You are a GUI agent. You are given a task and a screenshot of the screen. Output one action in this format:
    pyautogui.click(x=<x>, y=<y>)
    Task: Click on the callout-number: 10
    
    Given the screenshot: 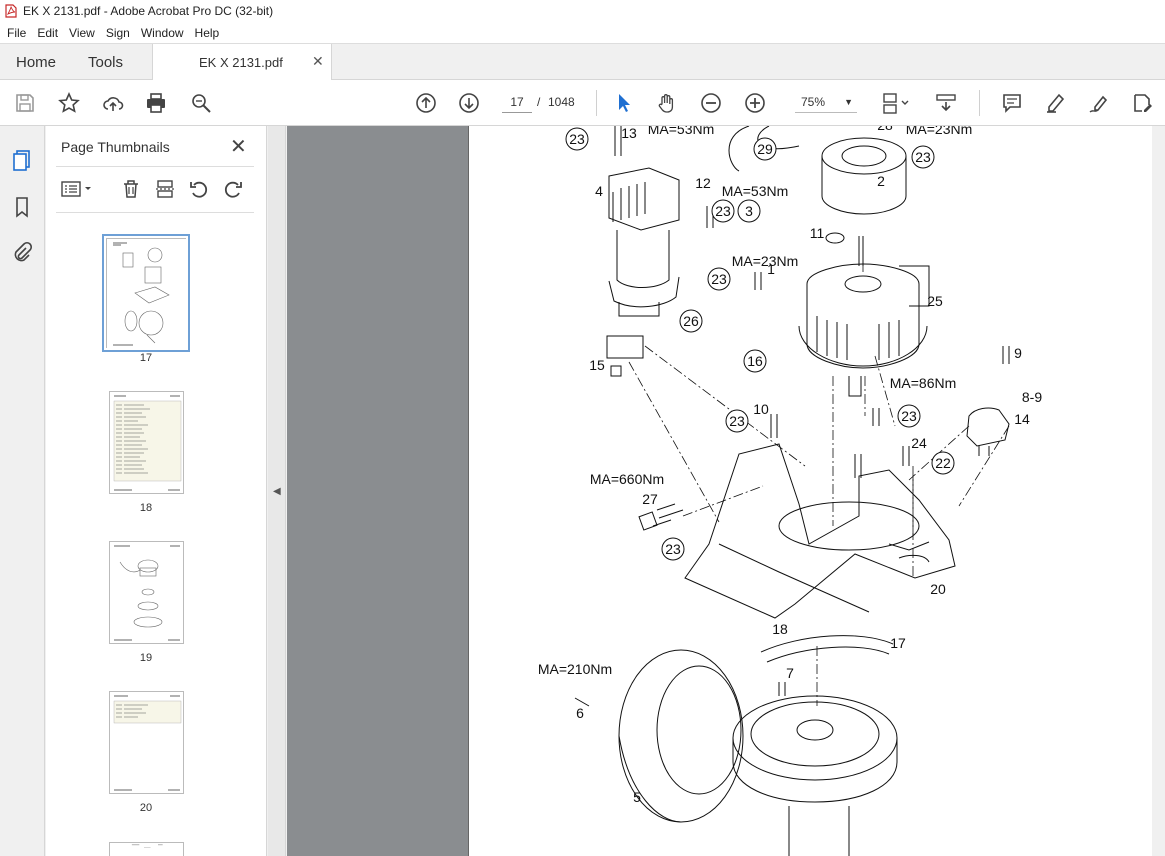 What is the action you would take?
    pyautogui.click(x=761, y=409)
    